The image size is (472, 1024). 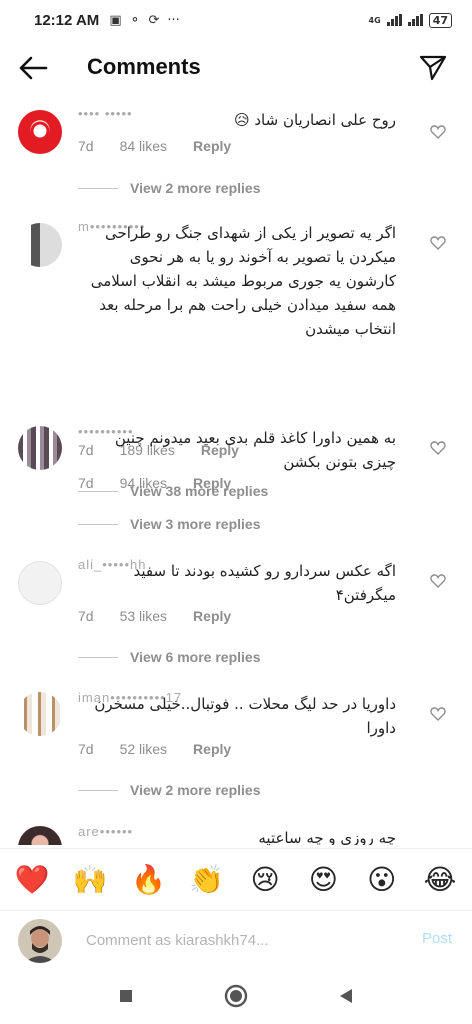 What do you see at coordinates (374, 20) in the screenshot?
I see `network-label: 4G` at bounding box center [374, 20].